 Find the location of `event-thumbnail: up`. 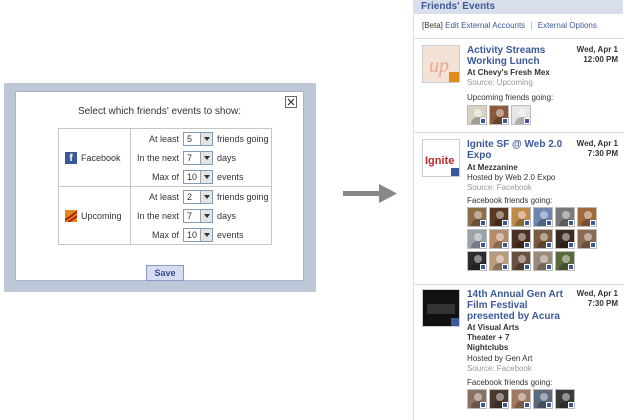

event-thumbnail: up is located at coordinates (441, 64).